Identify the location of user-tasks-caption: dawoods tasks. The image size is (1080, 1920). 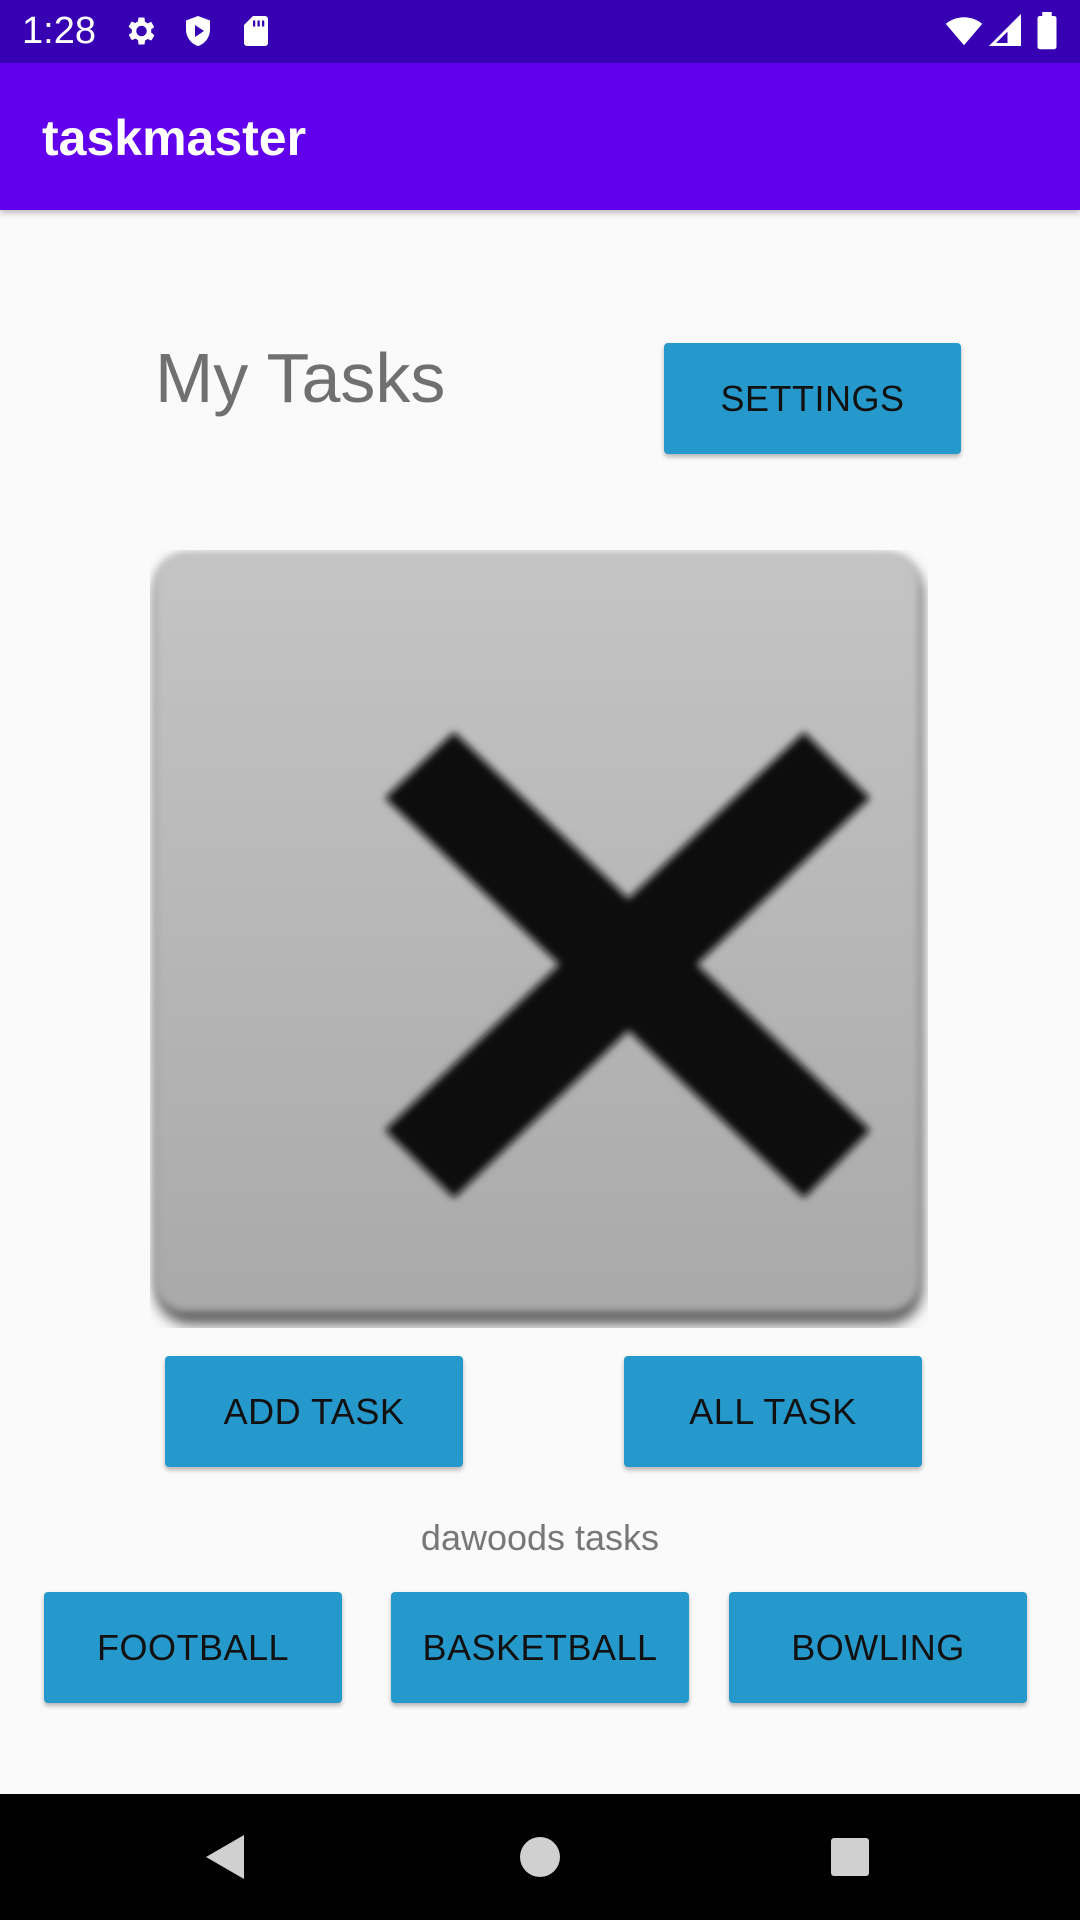
(540, 1537).